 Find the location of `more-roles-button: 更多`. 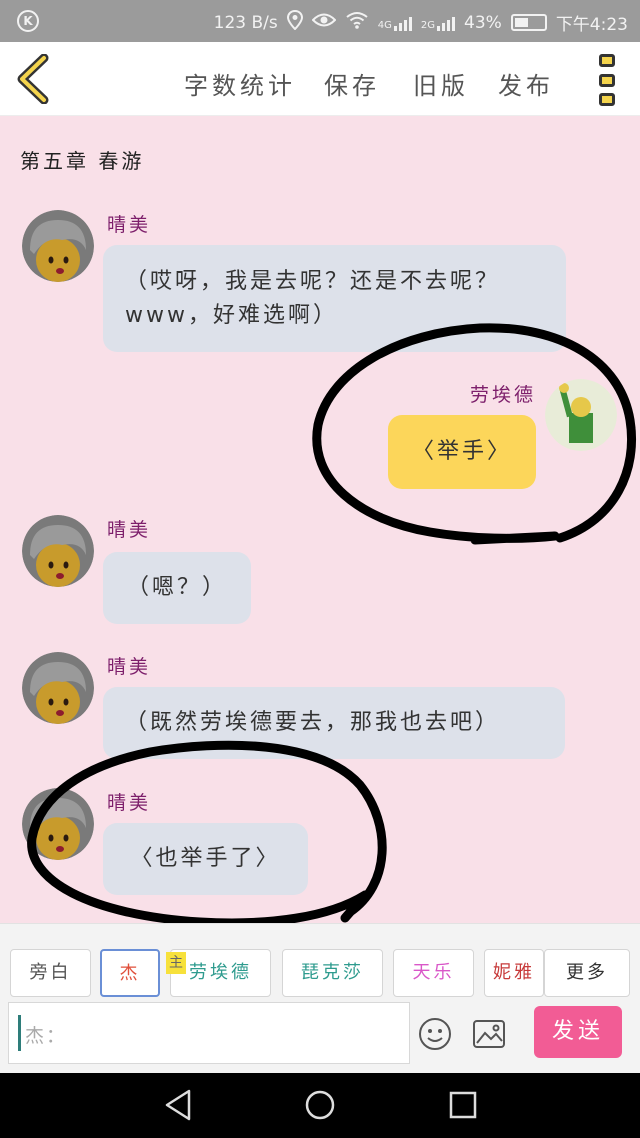

more-roles-button: 更多 is located at coordinates (587, 973).